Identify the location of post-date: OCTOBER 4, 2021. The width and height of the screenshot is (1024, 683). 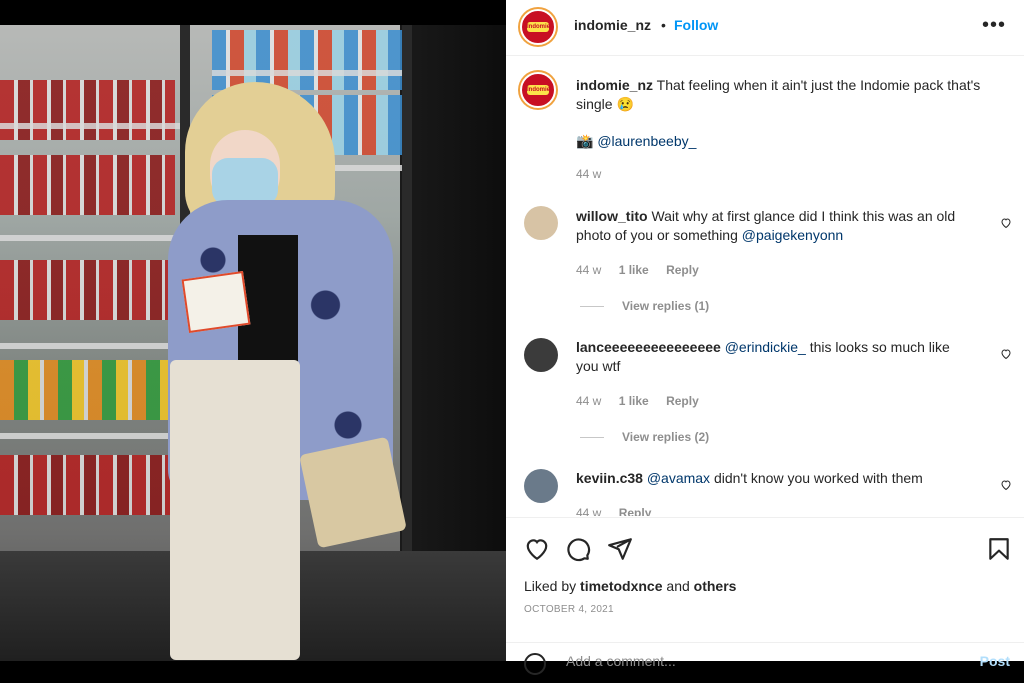
(569, 609).